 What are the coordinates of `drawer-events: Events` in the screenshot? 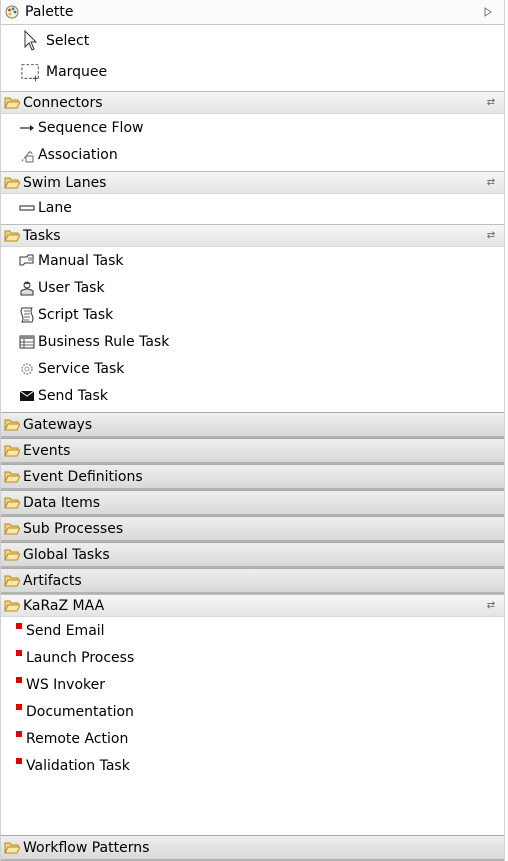 It's located at (252, 451).